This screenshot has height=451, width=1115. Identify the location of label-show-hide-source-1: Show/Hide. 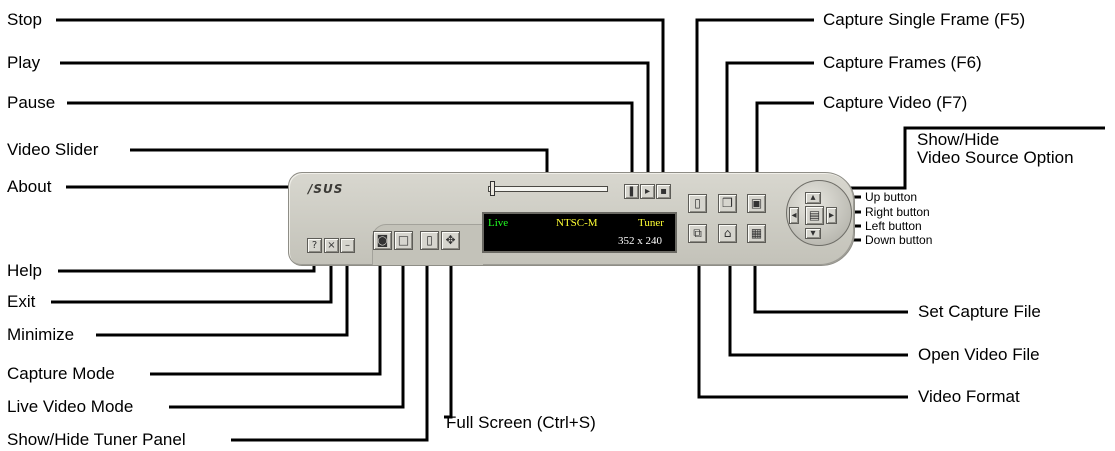
(958, 139).